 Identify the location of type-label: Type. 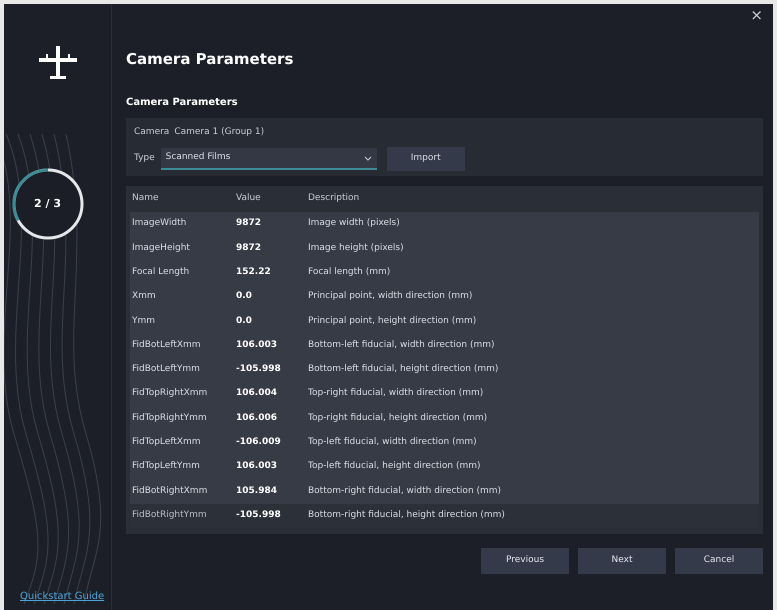
(144, 159).